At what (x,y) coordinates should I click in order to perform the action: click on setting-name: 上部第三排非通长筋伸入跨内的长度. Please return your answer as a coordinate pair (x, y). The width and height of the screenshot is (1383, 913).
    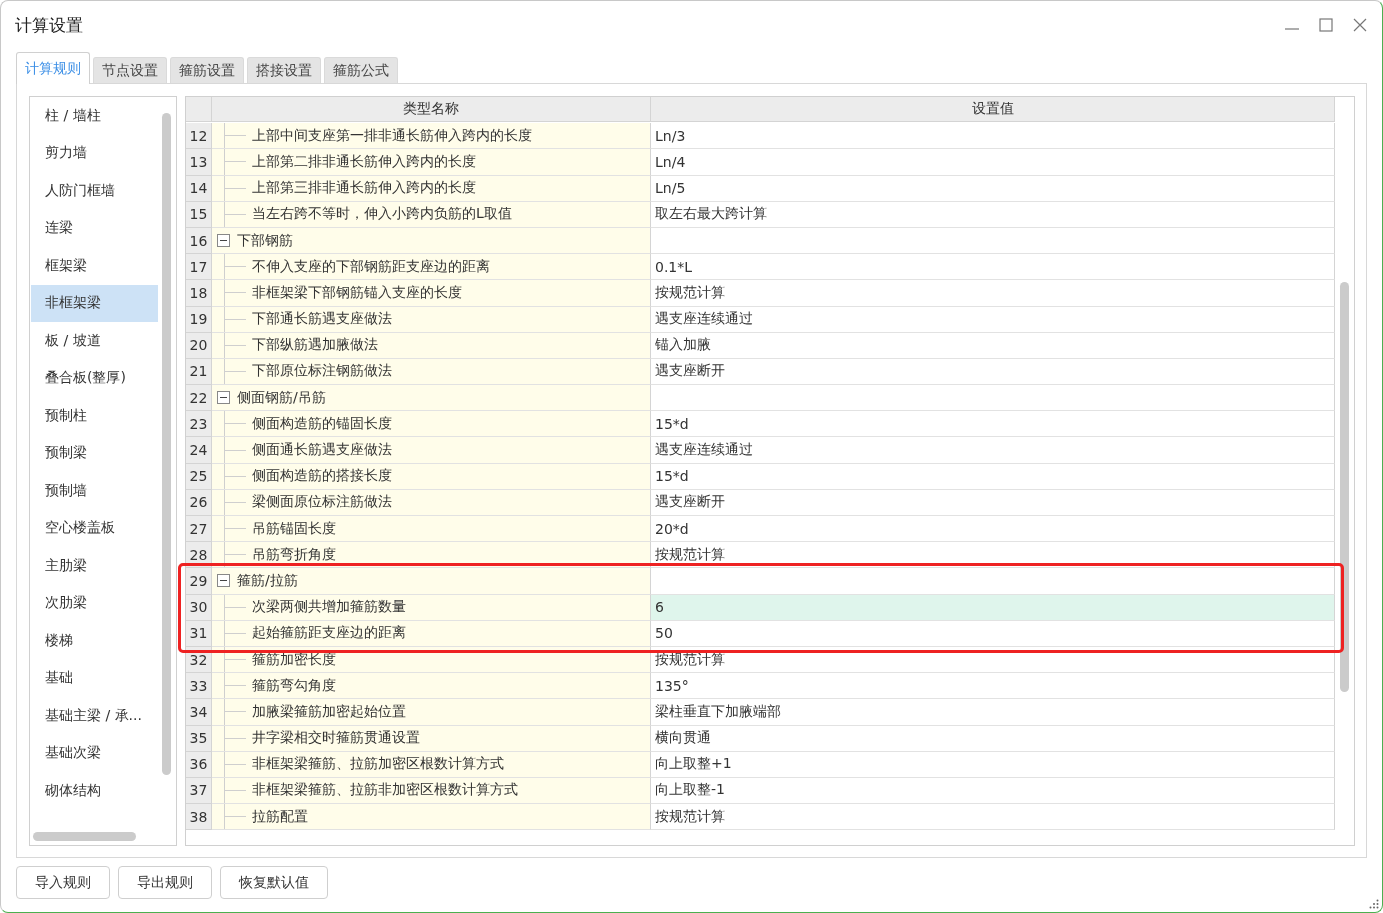
    Looking at the image, I should click on (364, 188).